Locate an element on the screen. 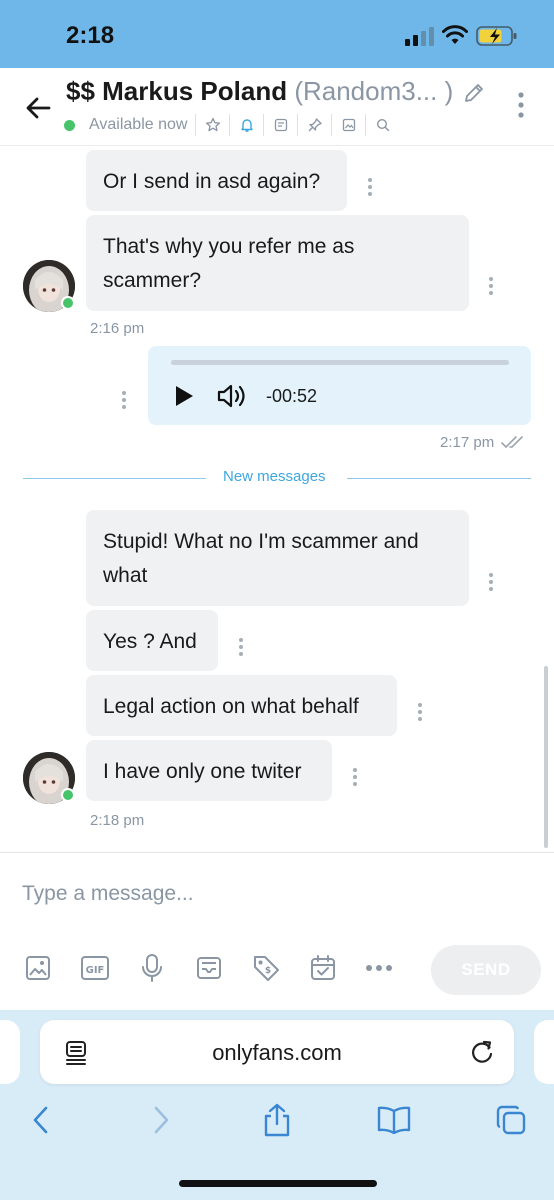 Image resolution: width=554 pixels, height=1200 pixels. svg-text: GIF is located at coordinates (95, 970).